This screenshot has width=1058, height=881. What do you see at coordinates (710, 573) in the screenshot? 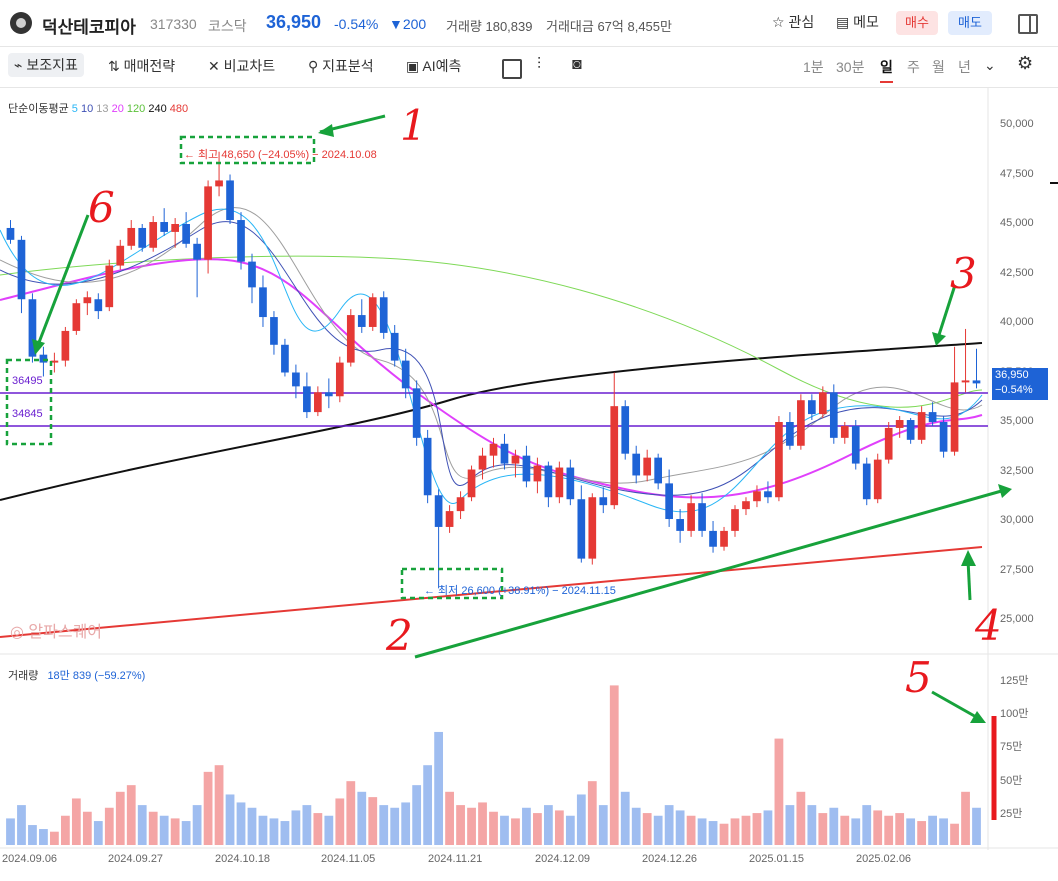
I see `support-trendline` at bounding box center [710, 573].